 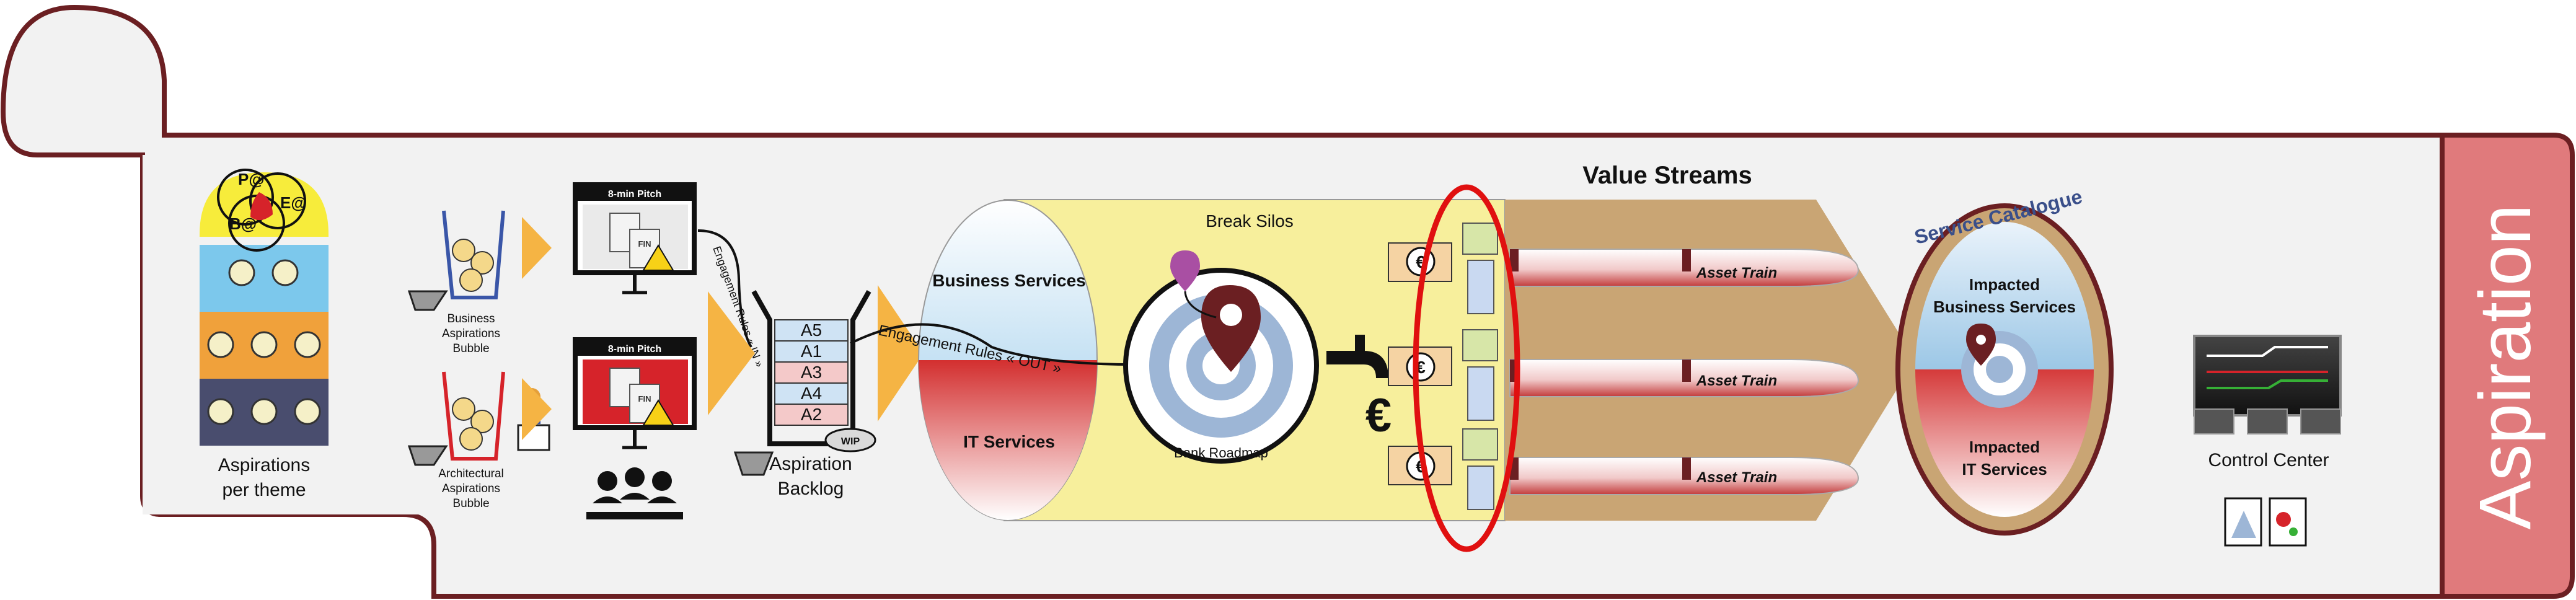 I want to click on architectural-bubble-line2: Aspirations, so click(x=471, y=489).